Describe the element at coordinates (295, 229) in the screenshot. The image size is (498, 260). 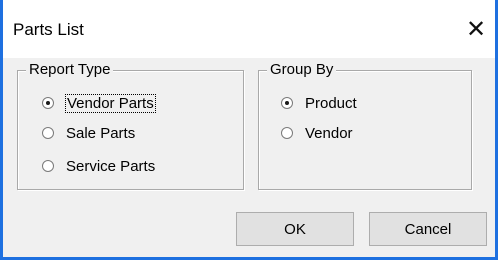
I see `ok-button: OK` at that location.